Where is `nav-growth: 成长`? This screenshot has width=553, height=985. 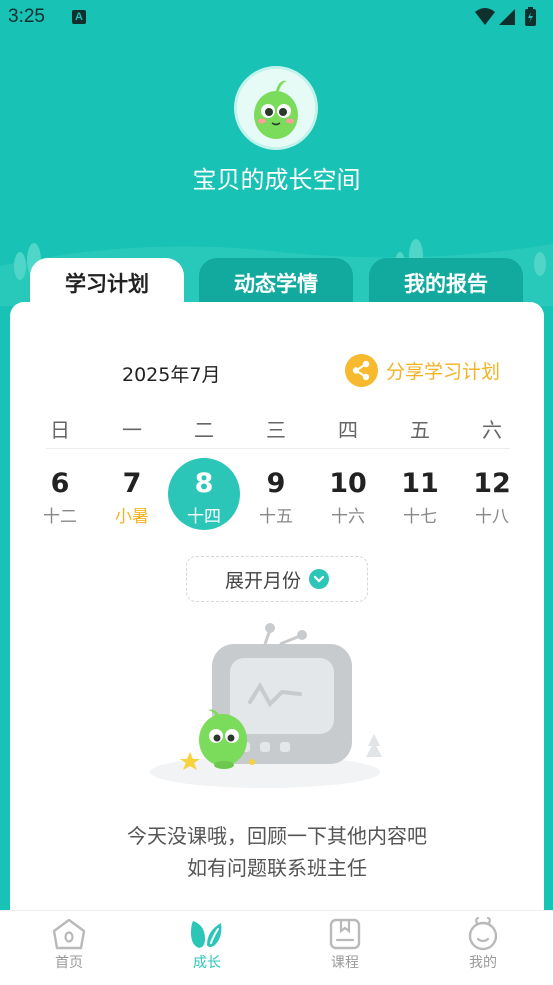
nav-growth: 成长 is located at coordinates (207, 944).